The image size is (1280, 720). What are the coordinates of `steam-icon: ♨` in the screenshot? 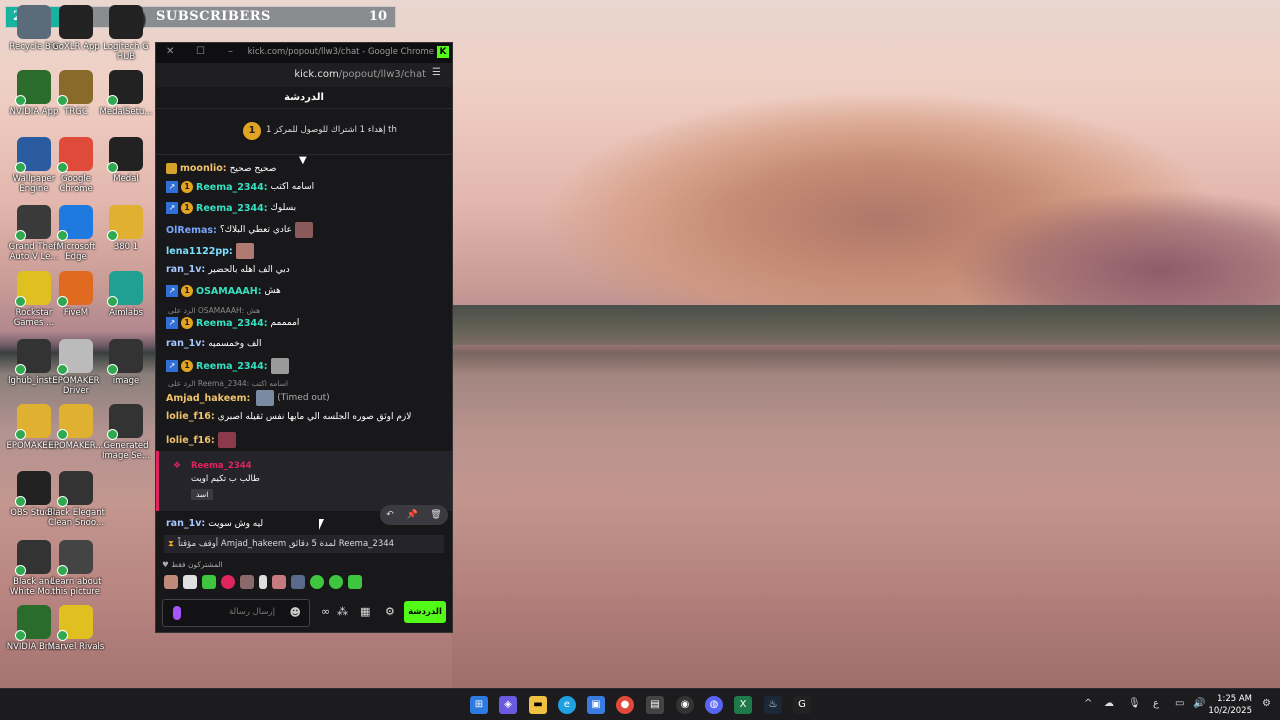 It's located at (773, 705).